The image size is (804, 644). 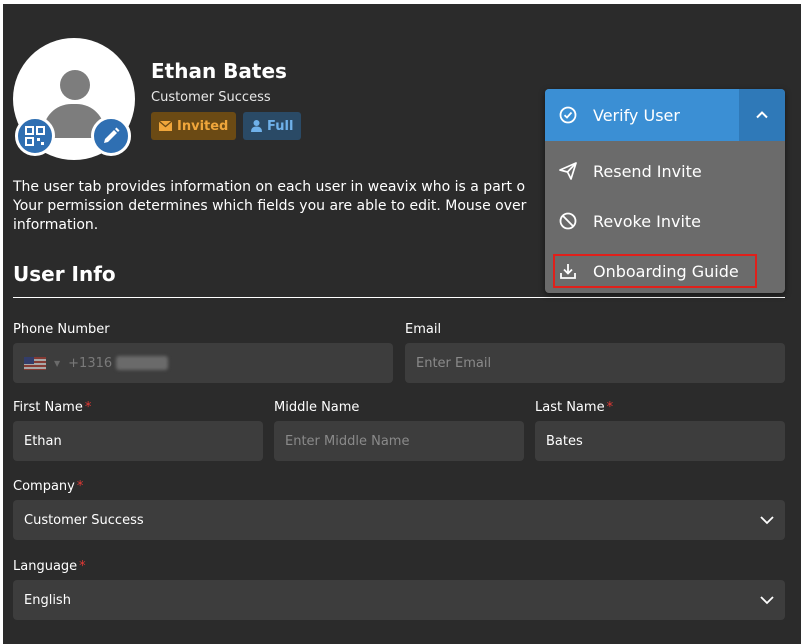 I want to click on middle-name-label: Middle Name, so click(x=317, y=407).